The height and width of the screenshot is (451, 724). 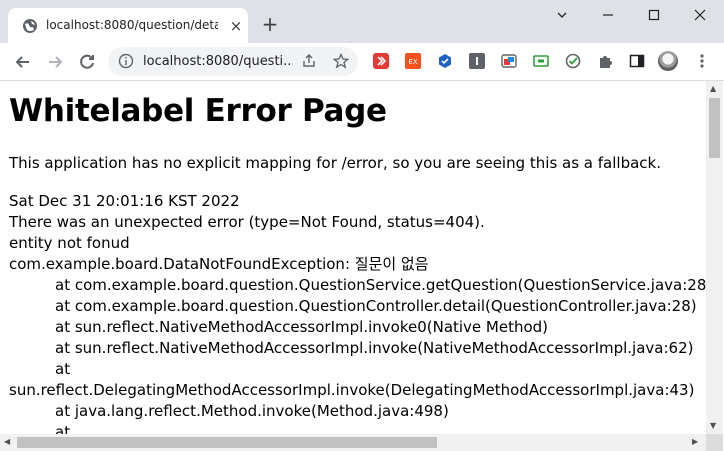 I want to click on more-icon, so click(x=702, y=61).